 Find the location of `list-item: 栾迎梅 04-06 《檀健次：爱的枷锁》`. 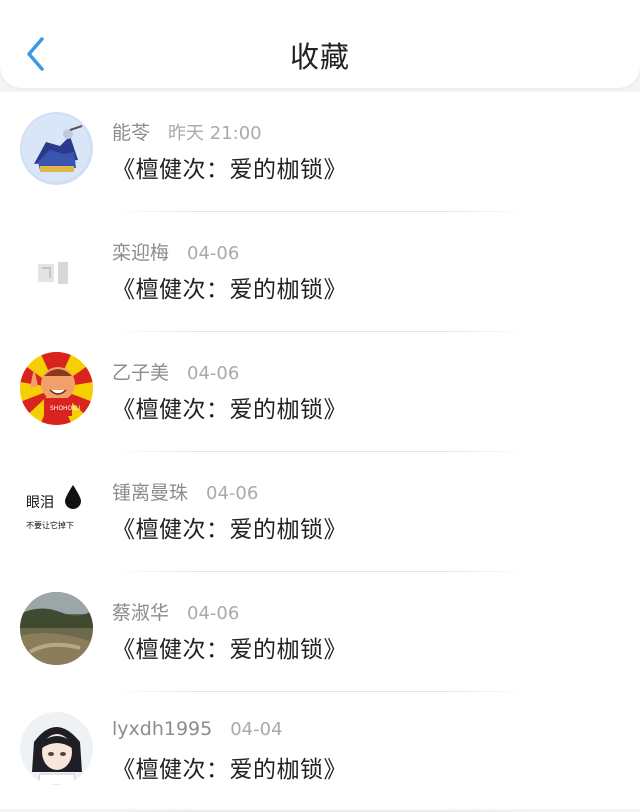

list-item: 栾迎梅 04-06 《檀健次：爱的枷锁》 is located at coordinates (320, 272).